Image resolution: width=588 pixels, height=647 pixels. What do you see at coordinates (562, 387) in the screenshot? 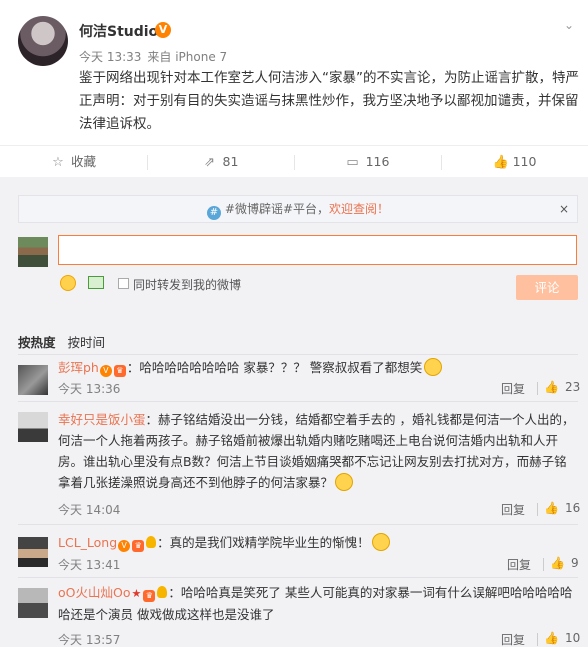
I see `comment-like-button: 👍 23` at bounding box center [562, 387].